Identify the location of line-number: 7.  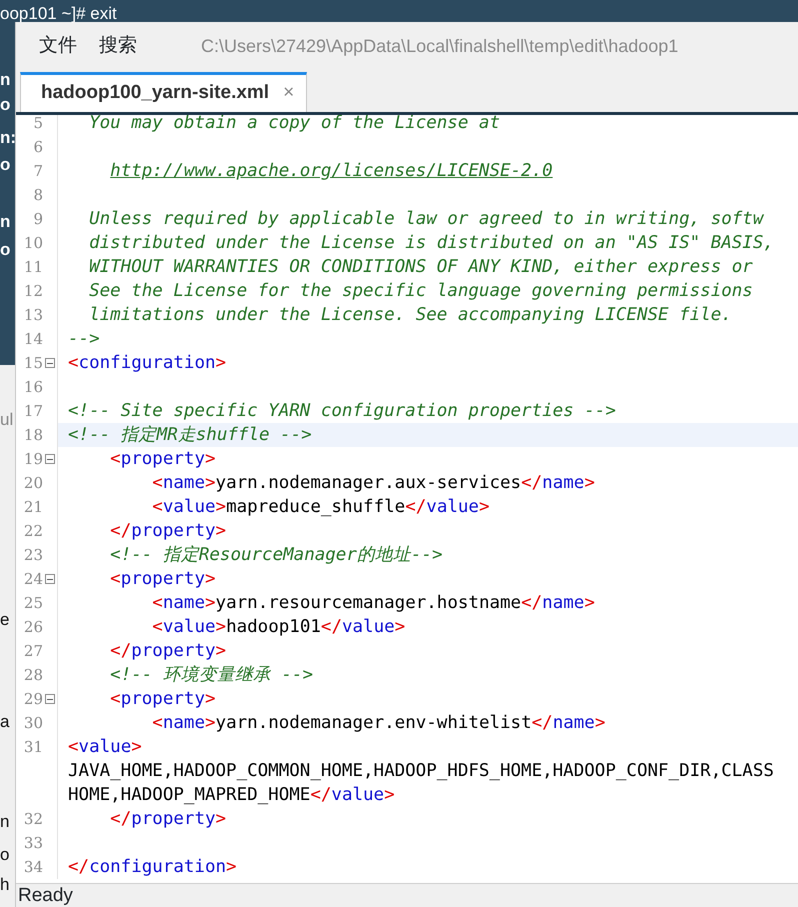
(37, 171).